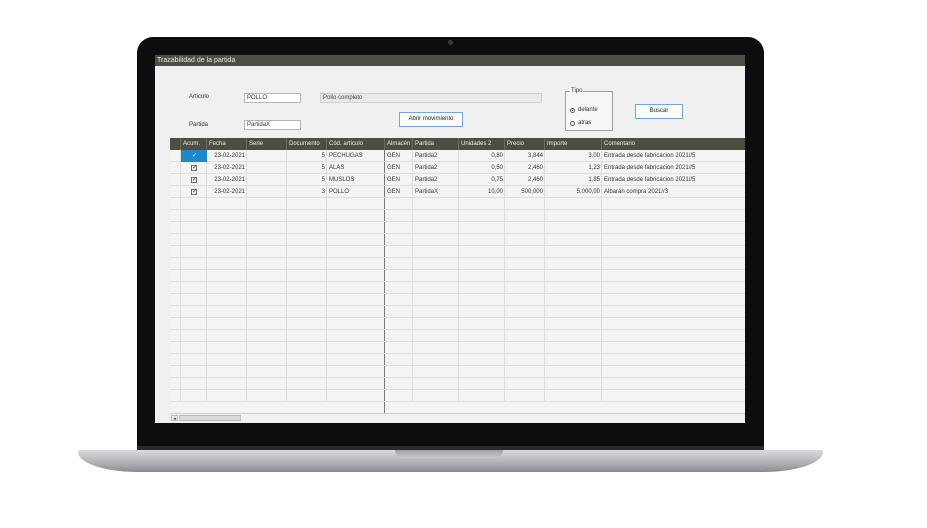 This screenshot has width=927, height=528. Describe the element at coordinates (572, 110) in the screenshot. I see `tipo-radio-delante` at that location.